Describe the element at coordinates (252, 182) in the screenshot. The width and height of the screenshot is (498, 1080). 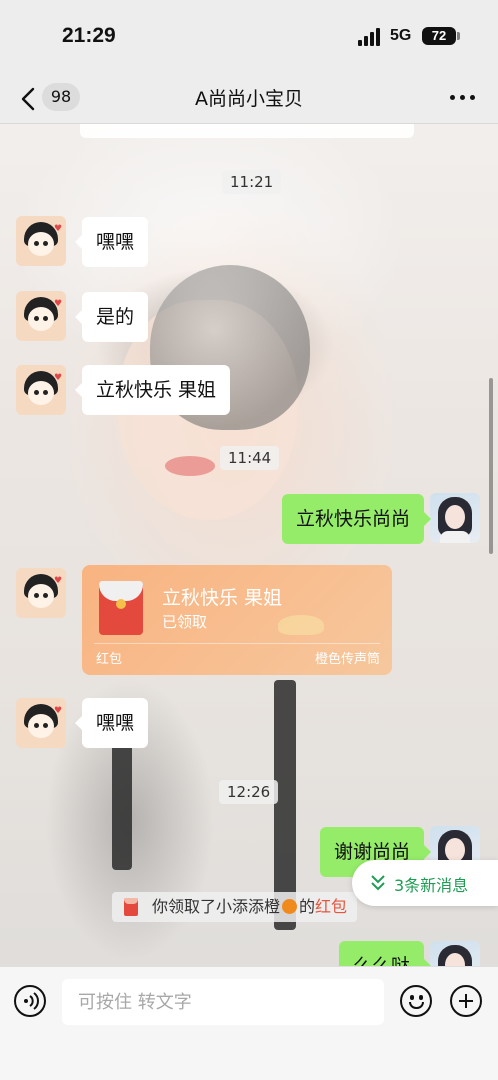
I see `timestamp: 11:21` at that location.